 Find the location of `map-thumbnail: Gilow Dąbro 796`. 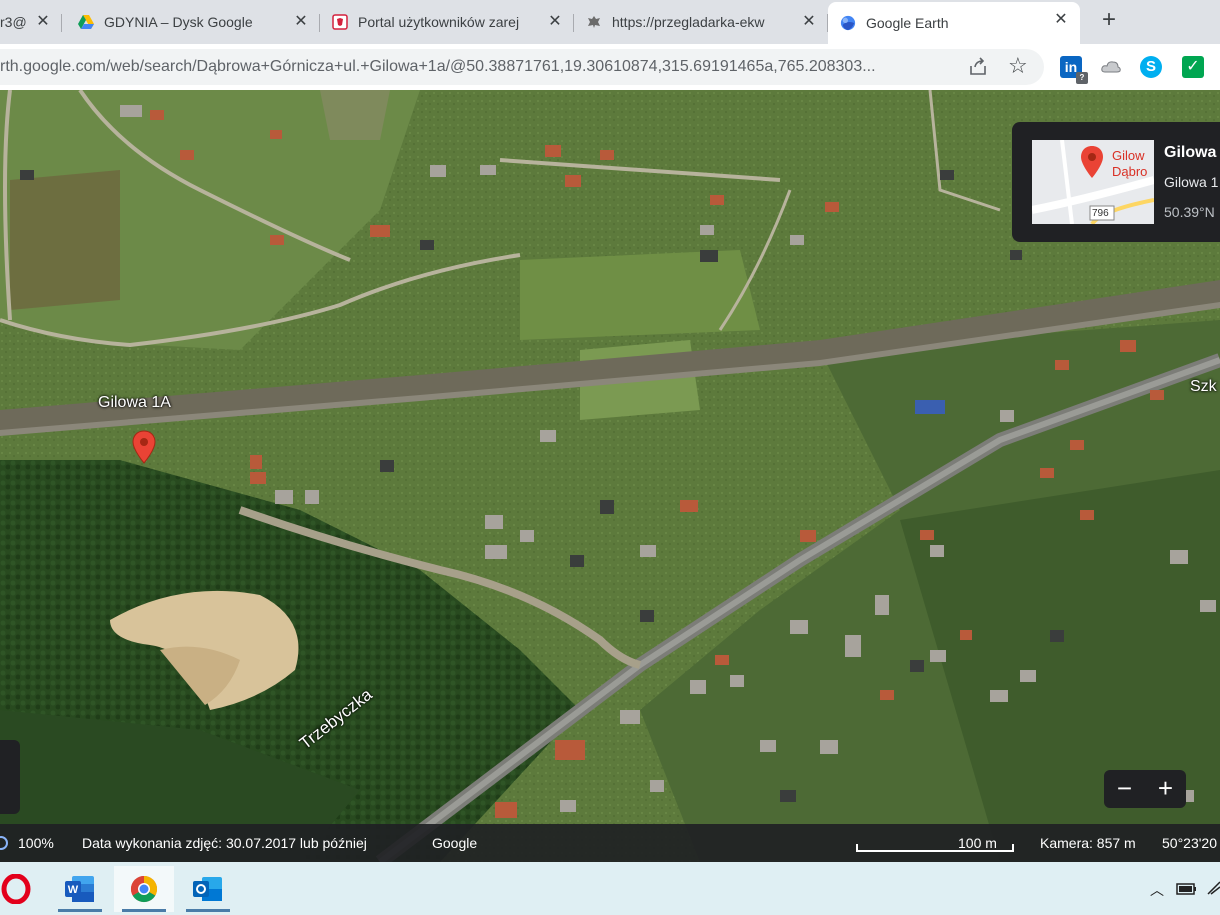

map-thumbnail: Gilow Dąbro 796 is located at coordinates (1093, 182).